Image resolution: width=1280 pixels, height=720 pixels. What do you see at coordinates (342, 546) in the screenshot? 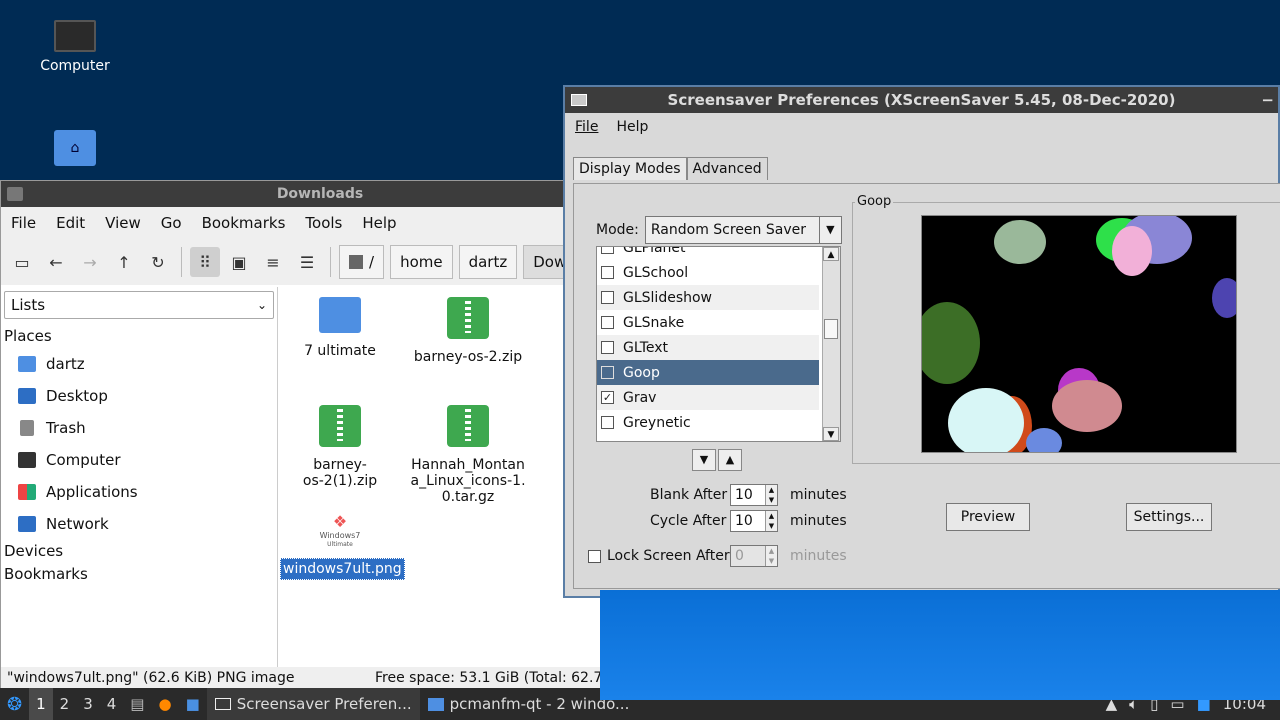
I see `file-item-selected: ❖ Windows7 Ultimate windows7ult.png` at bounding box center [342, 546].